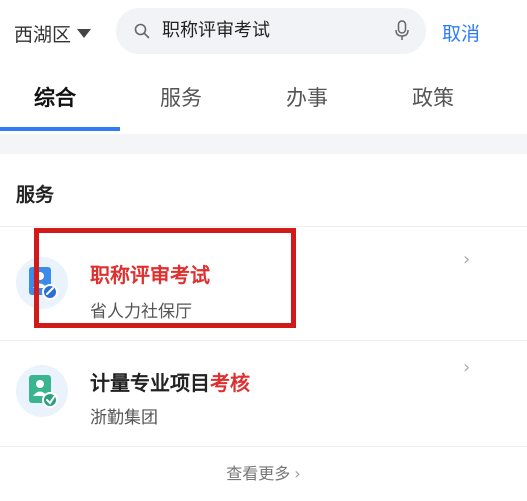 This screenshot has height=501, width=527. I want to click on service-title: 计量专业项目考核, so click(170, 381).